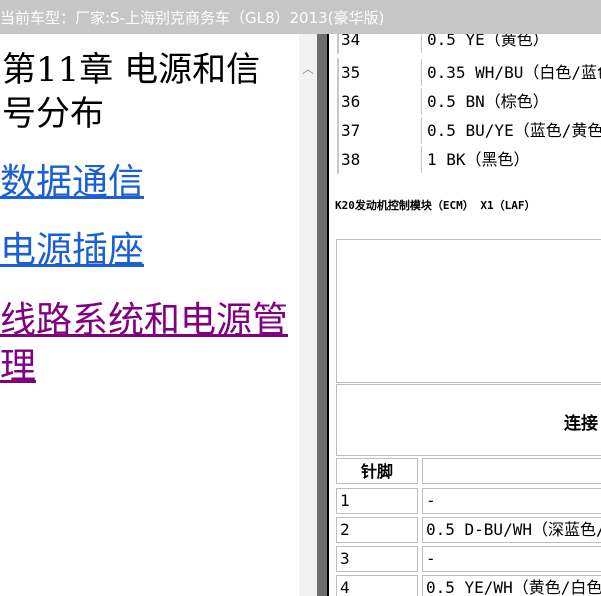 The height and width of the screenshot is (596, 601). I want to click on module-heading: K20发动机控制模块（ECM） X1（LAF）, so click(435, 205).